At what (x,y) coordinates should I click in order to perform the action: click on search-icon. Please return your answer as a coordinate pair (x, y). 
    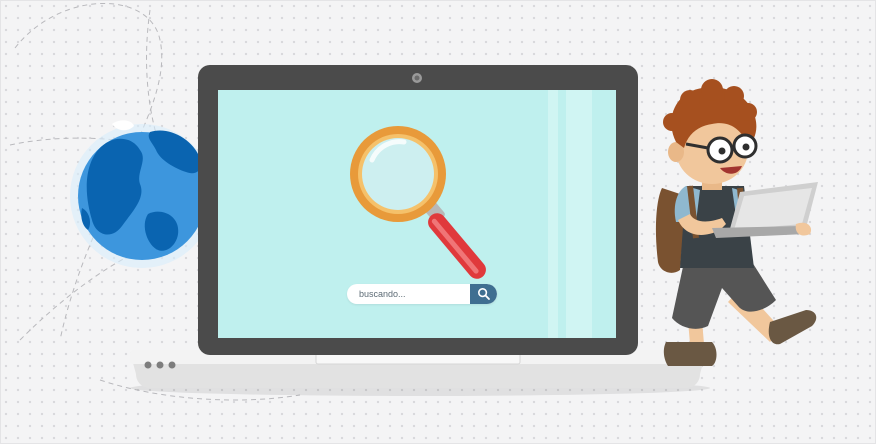
    Looking at the image, I should click on (483, 293).